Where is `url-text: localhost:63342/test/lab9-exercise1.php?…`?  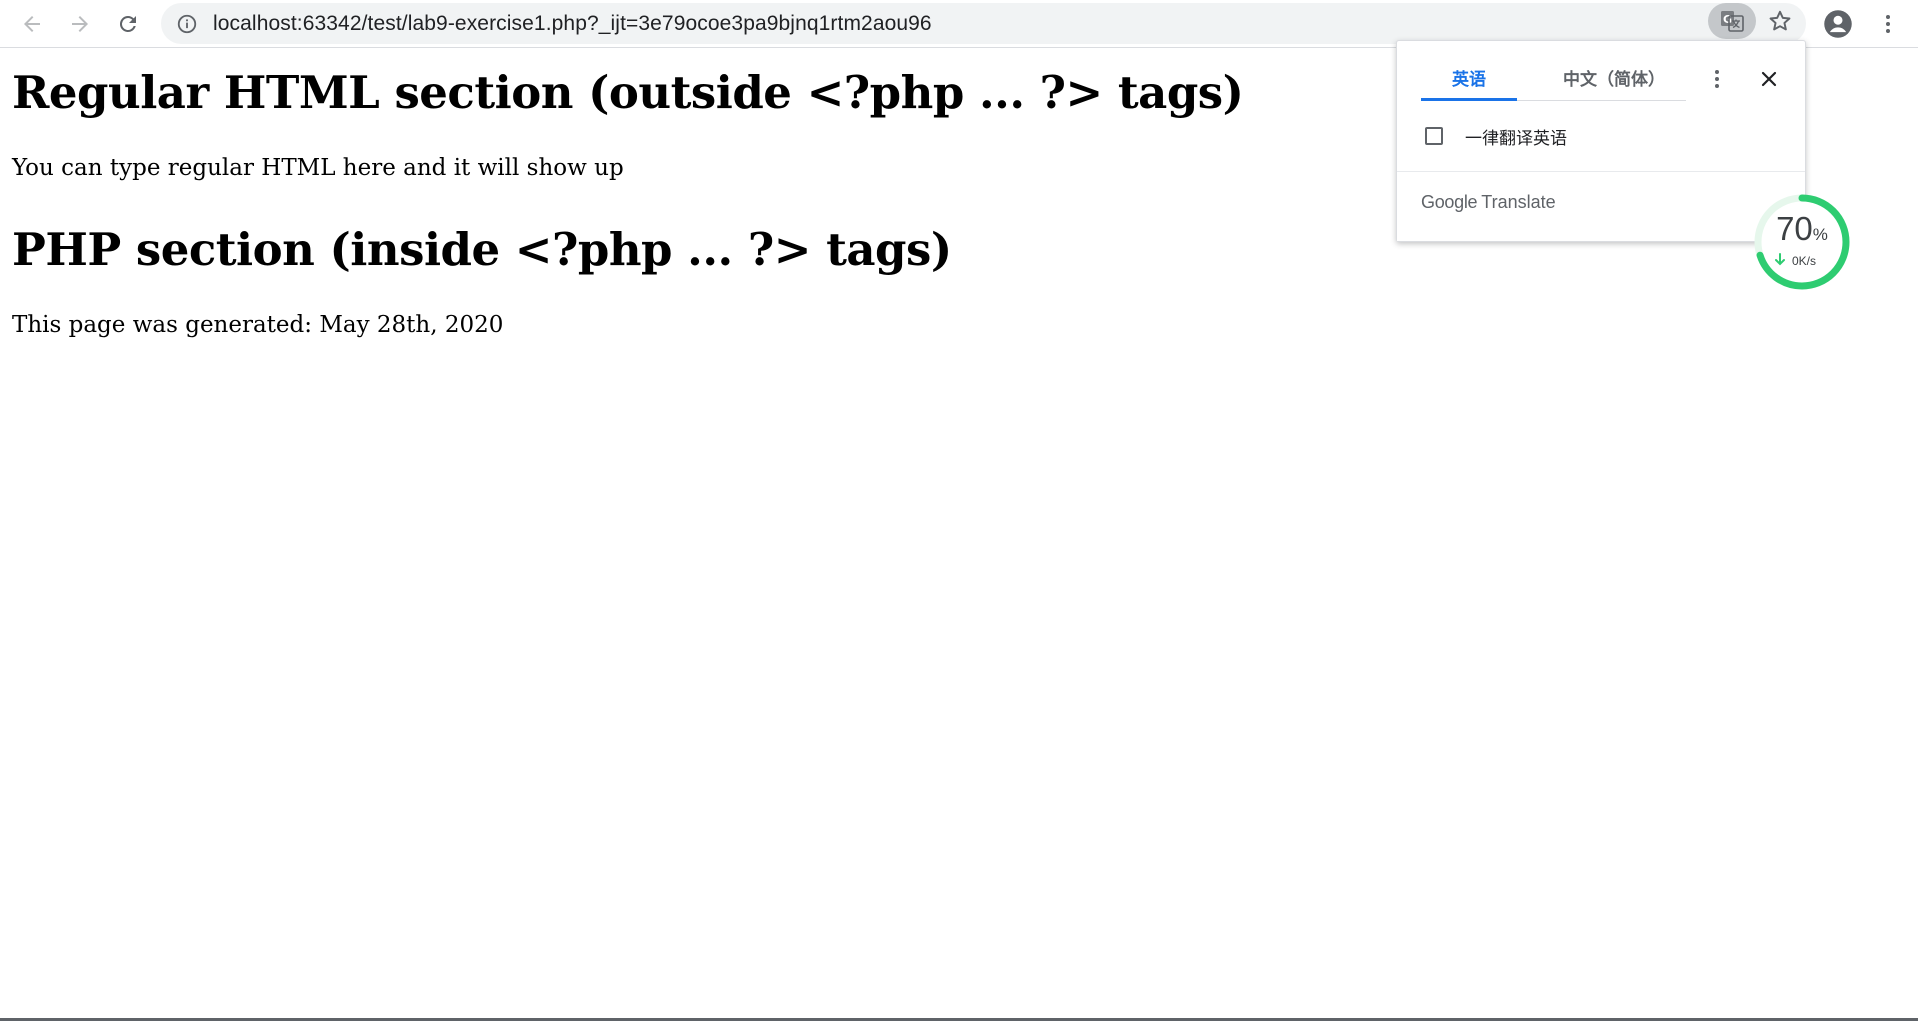 url-text: localhost:63342/test/lab9-exercise1.php?… is located at coordinates (572, 24).